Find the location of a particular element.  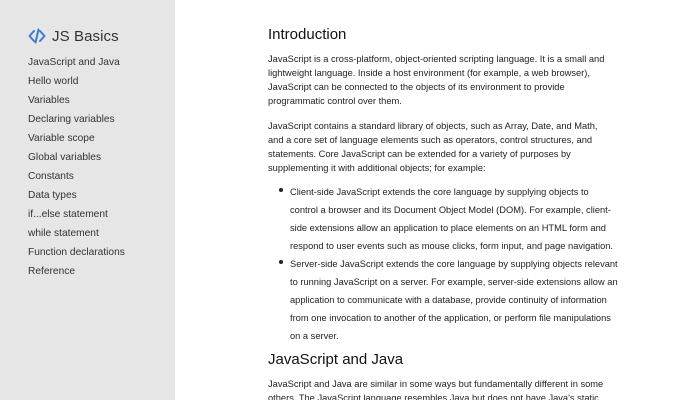

sidebar-item-data-types: Data types is located at coordinates (76, 195).